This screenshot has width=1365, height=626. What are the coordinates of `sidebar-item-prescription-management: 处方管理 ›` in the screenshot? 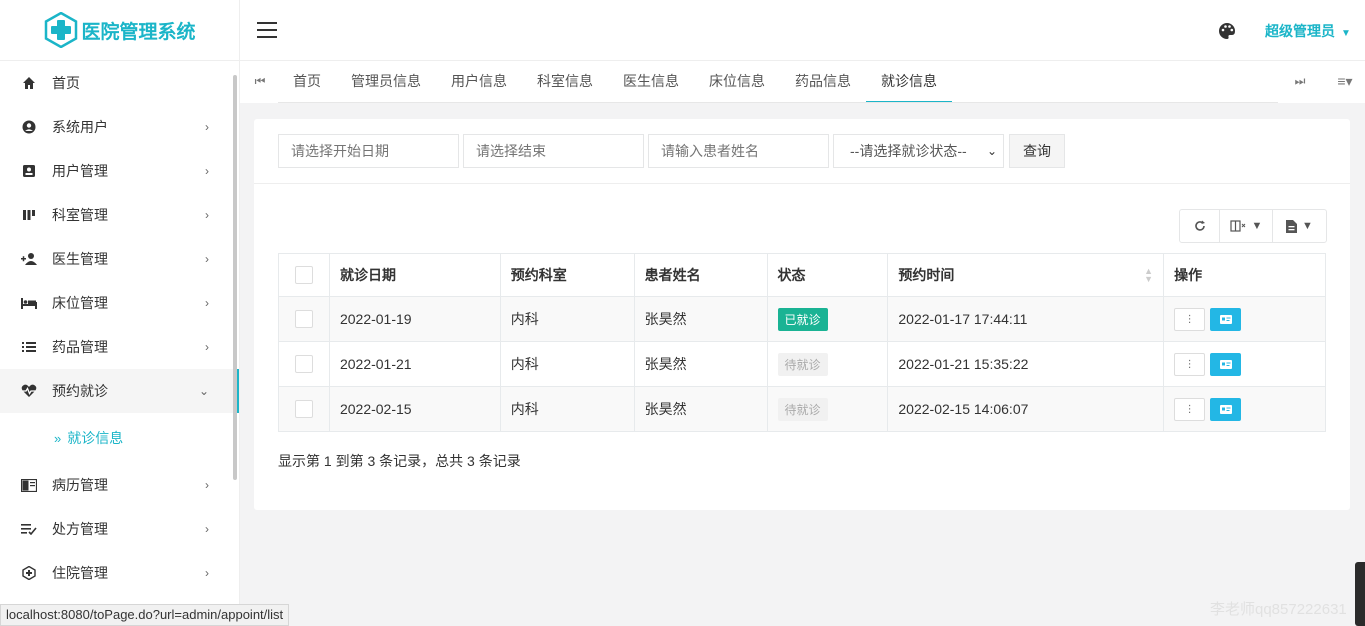 It's located at (119, 529).